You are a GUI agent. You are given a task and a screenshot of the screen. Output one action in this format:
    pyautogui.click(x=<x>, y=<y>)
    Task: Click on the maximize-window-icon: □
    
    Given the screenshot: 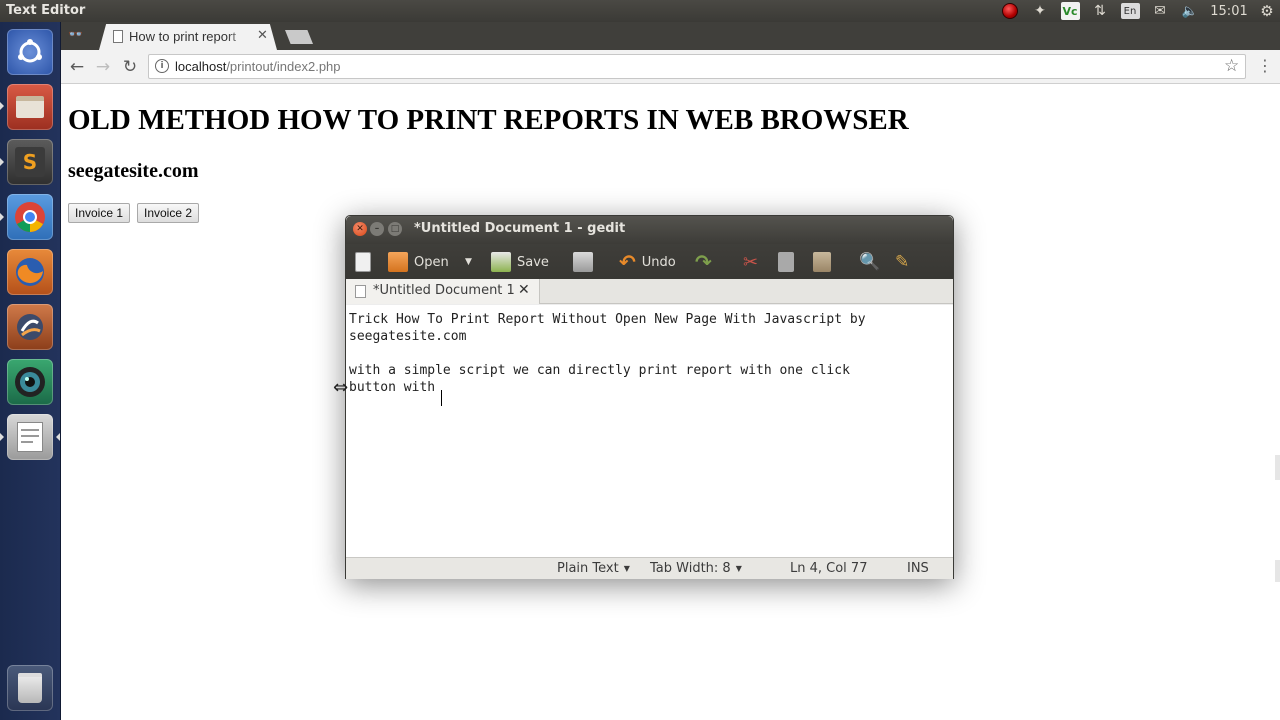 What is the action you would take?
    pyautogui.click(x=395, y=229)
    